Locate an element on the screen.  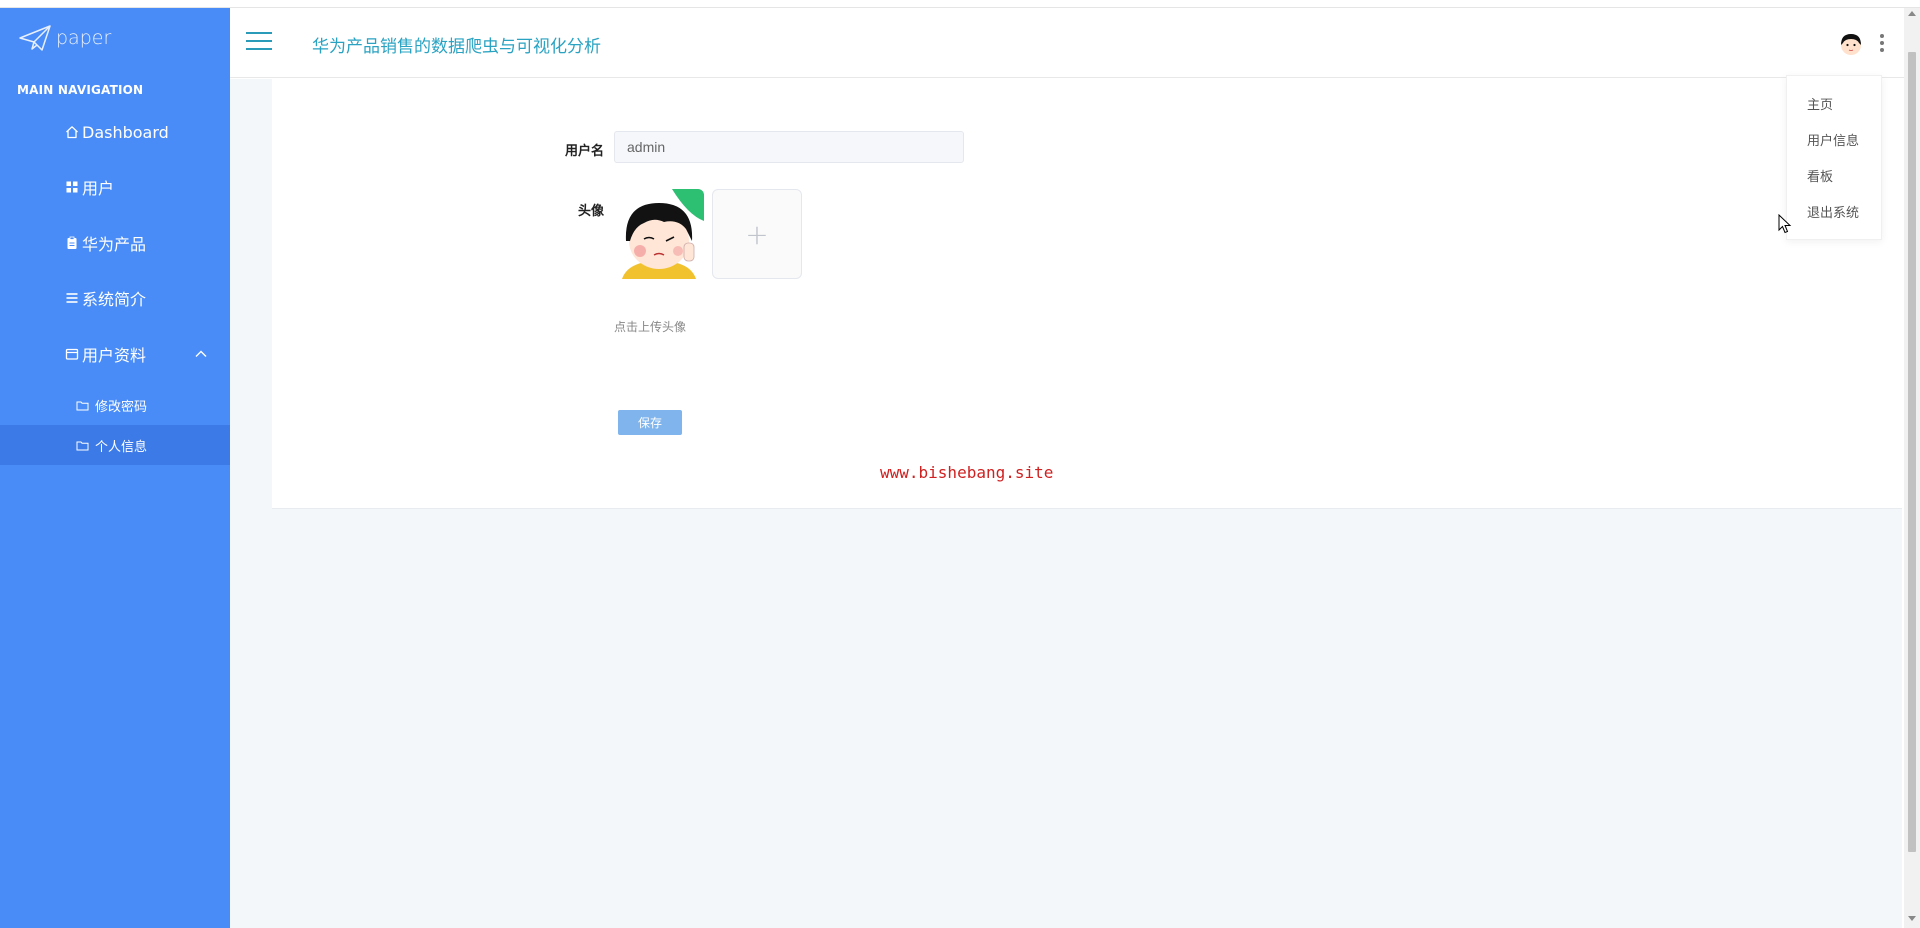
upload-tip: 点击上传头像 is located at coordinates (650, 327).